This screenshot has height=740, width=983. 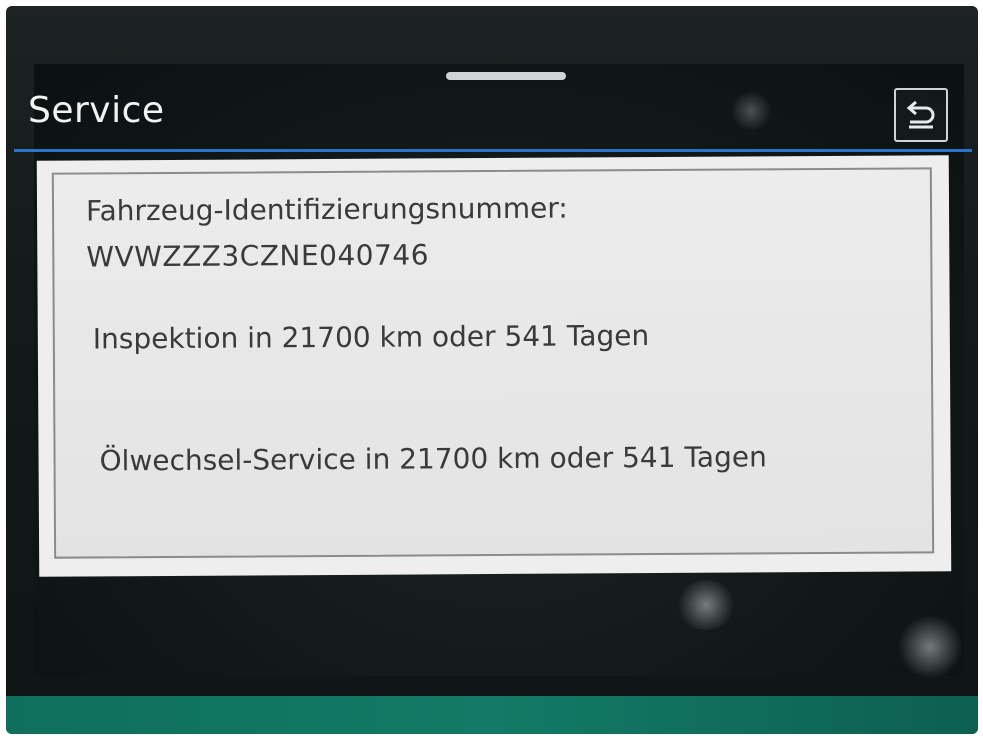 I want to click on back-button, so click(x=921, y=115).